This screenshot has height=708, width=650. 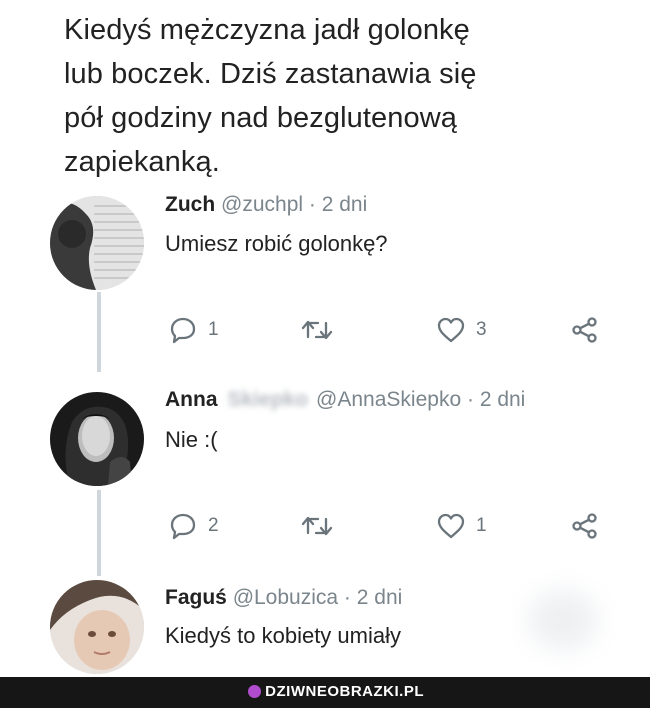 I want to click on reply-actions: 2 1, so click(x=388, y=526).